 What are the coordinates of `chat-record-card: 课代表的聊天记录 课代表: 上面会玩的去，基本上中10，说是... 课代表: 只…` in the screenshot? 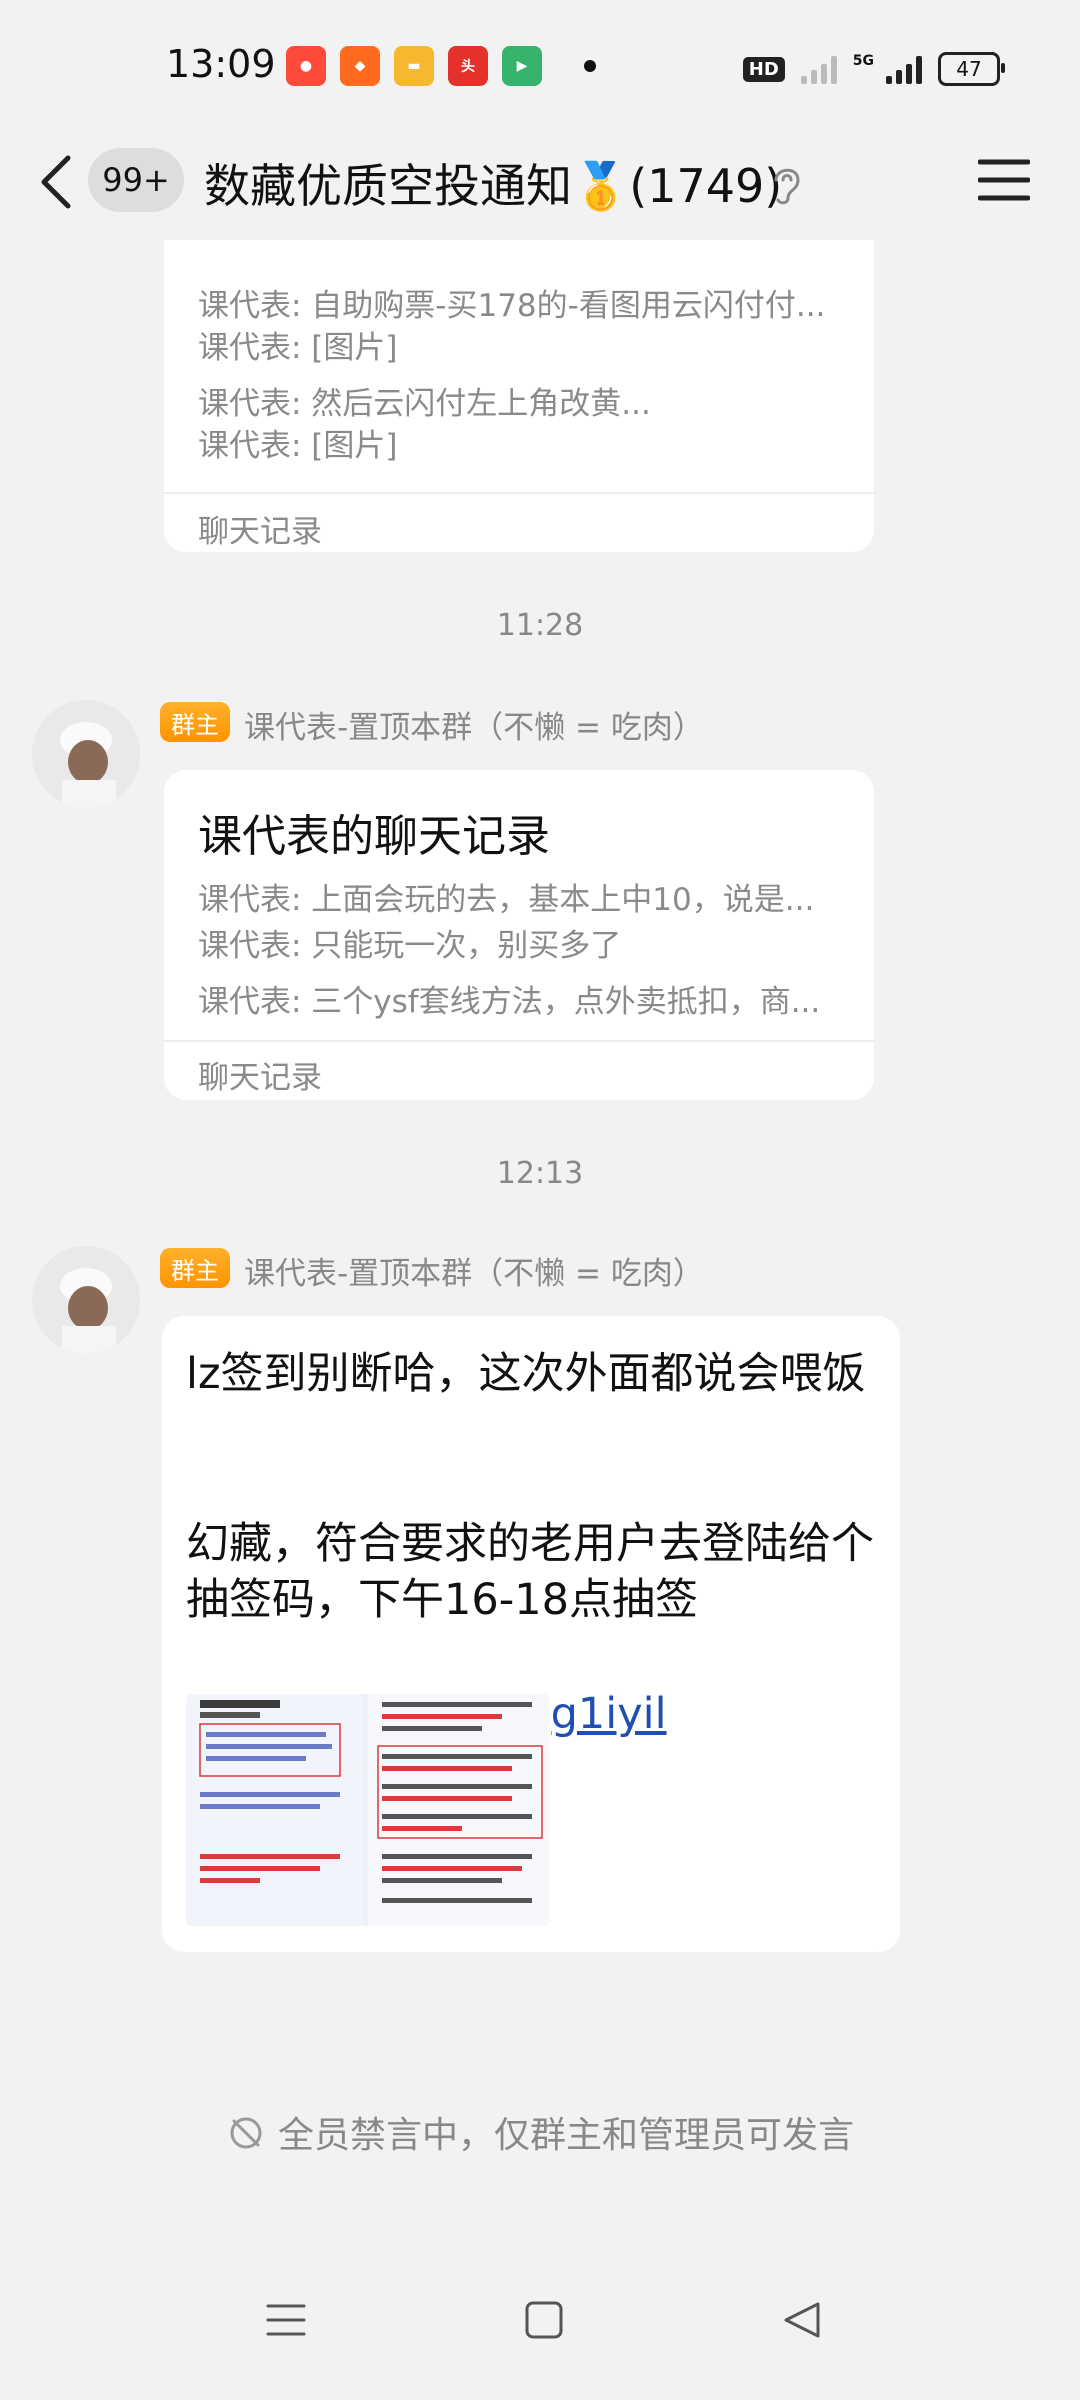 It's located at (519, 935).